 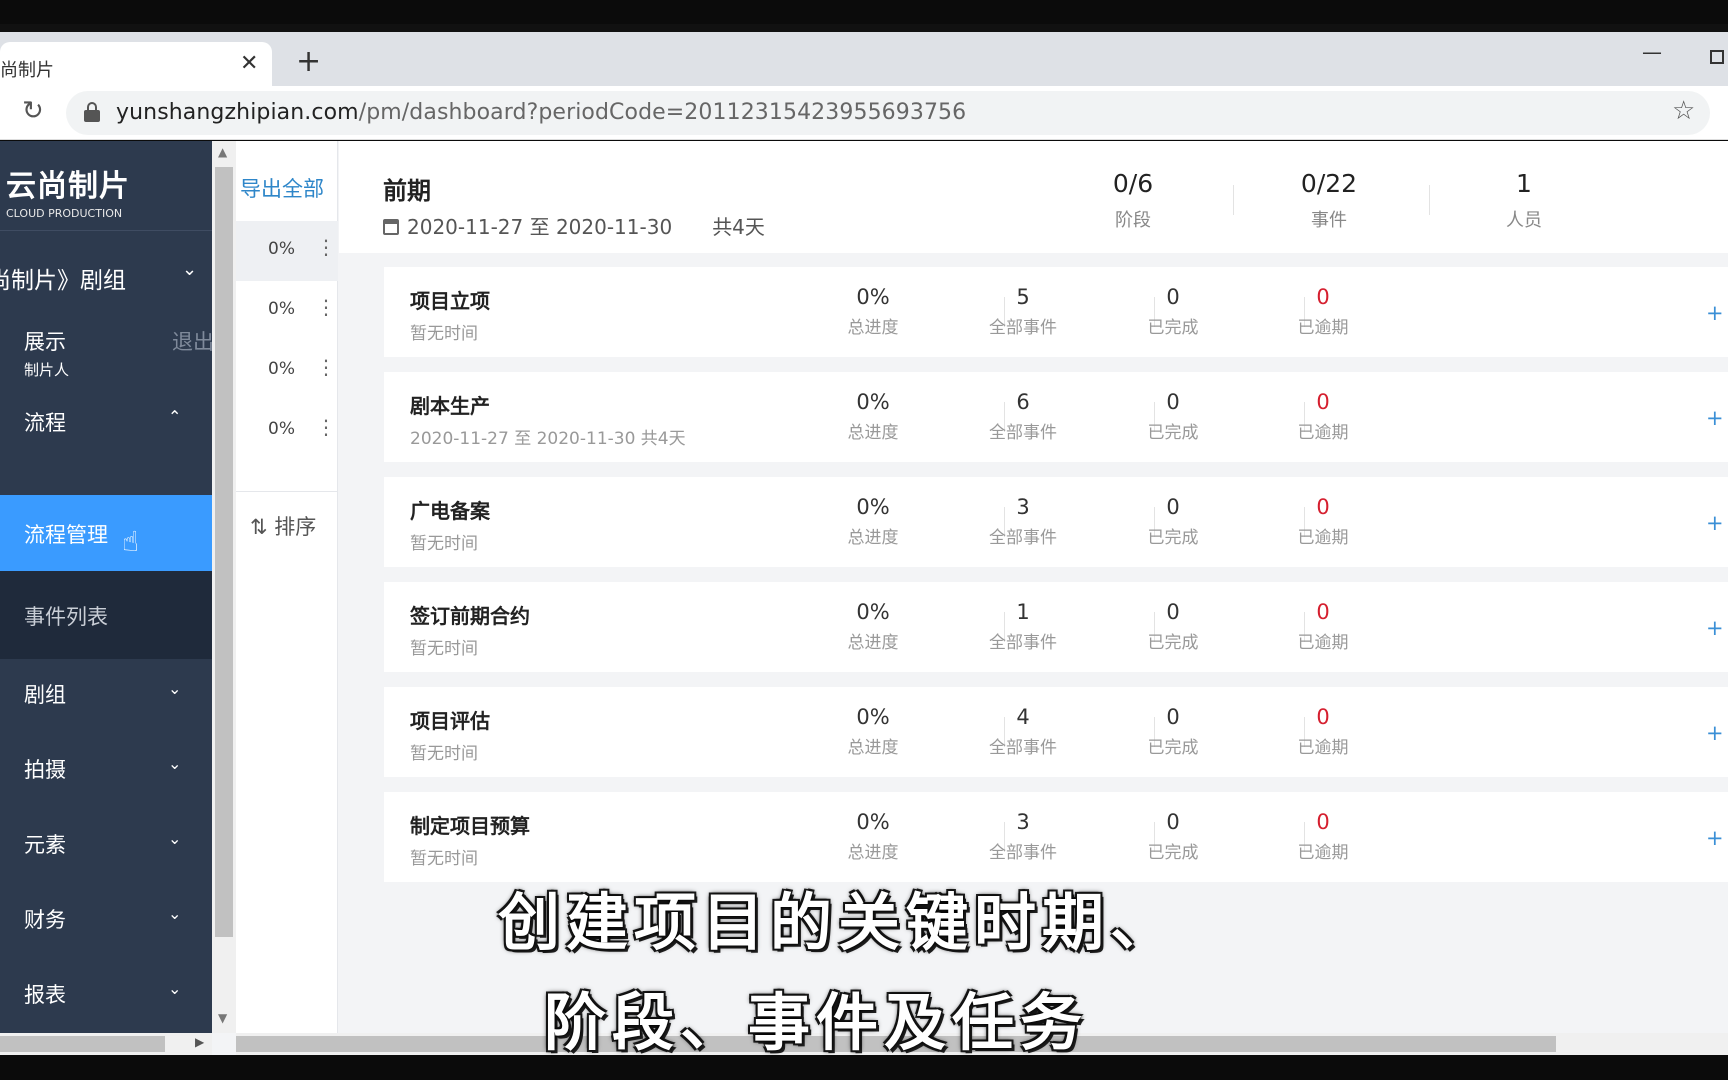 I want to click on nav-item-flow-management: 流程管理 ☝, so click(x=106, y=533).